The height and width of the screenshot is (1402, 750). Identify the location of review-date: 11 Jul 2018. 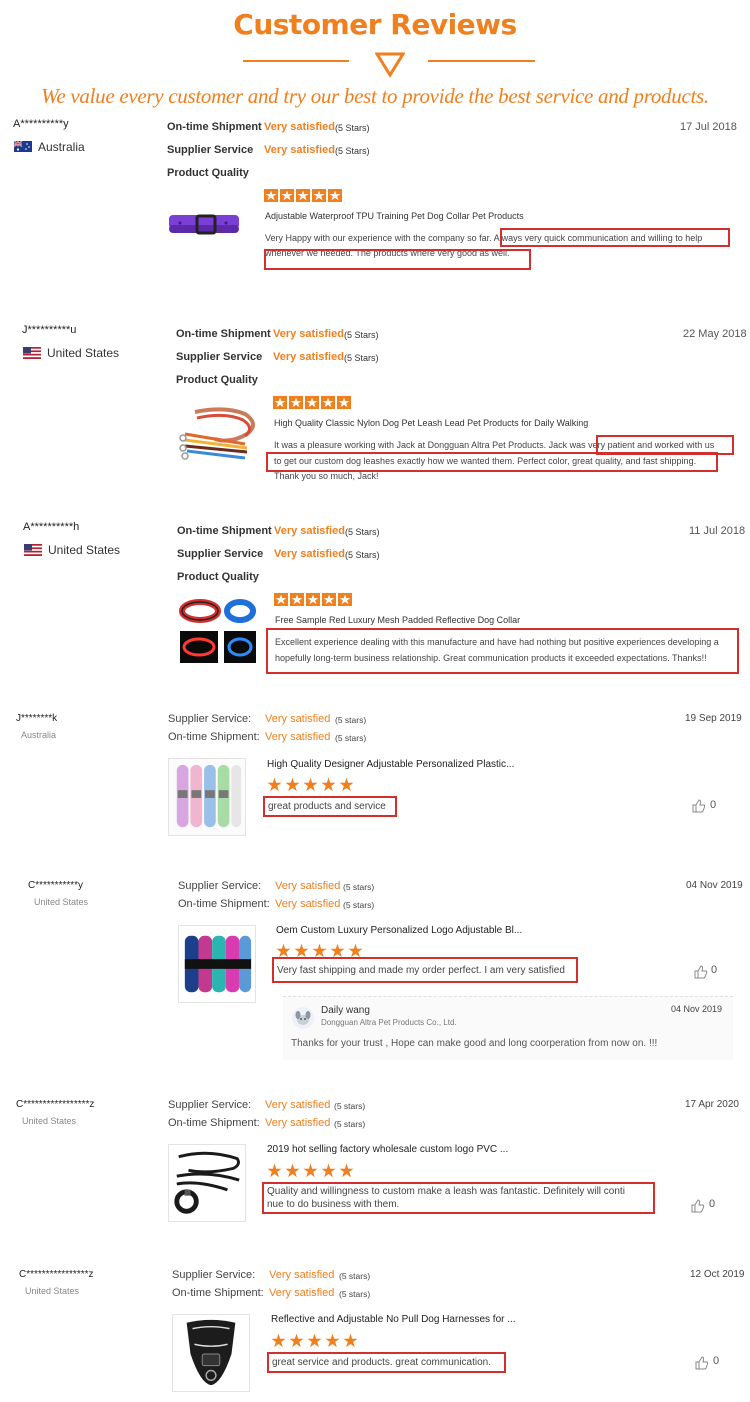
(717, 531).